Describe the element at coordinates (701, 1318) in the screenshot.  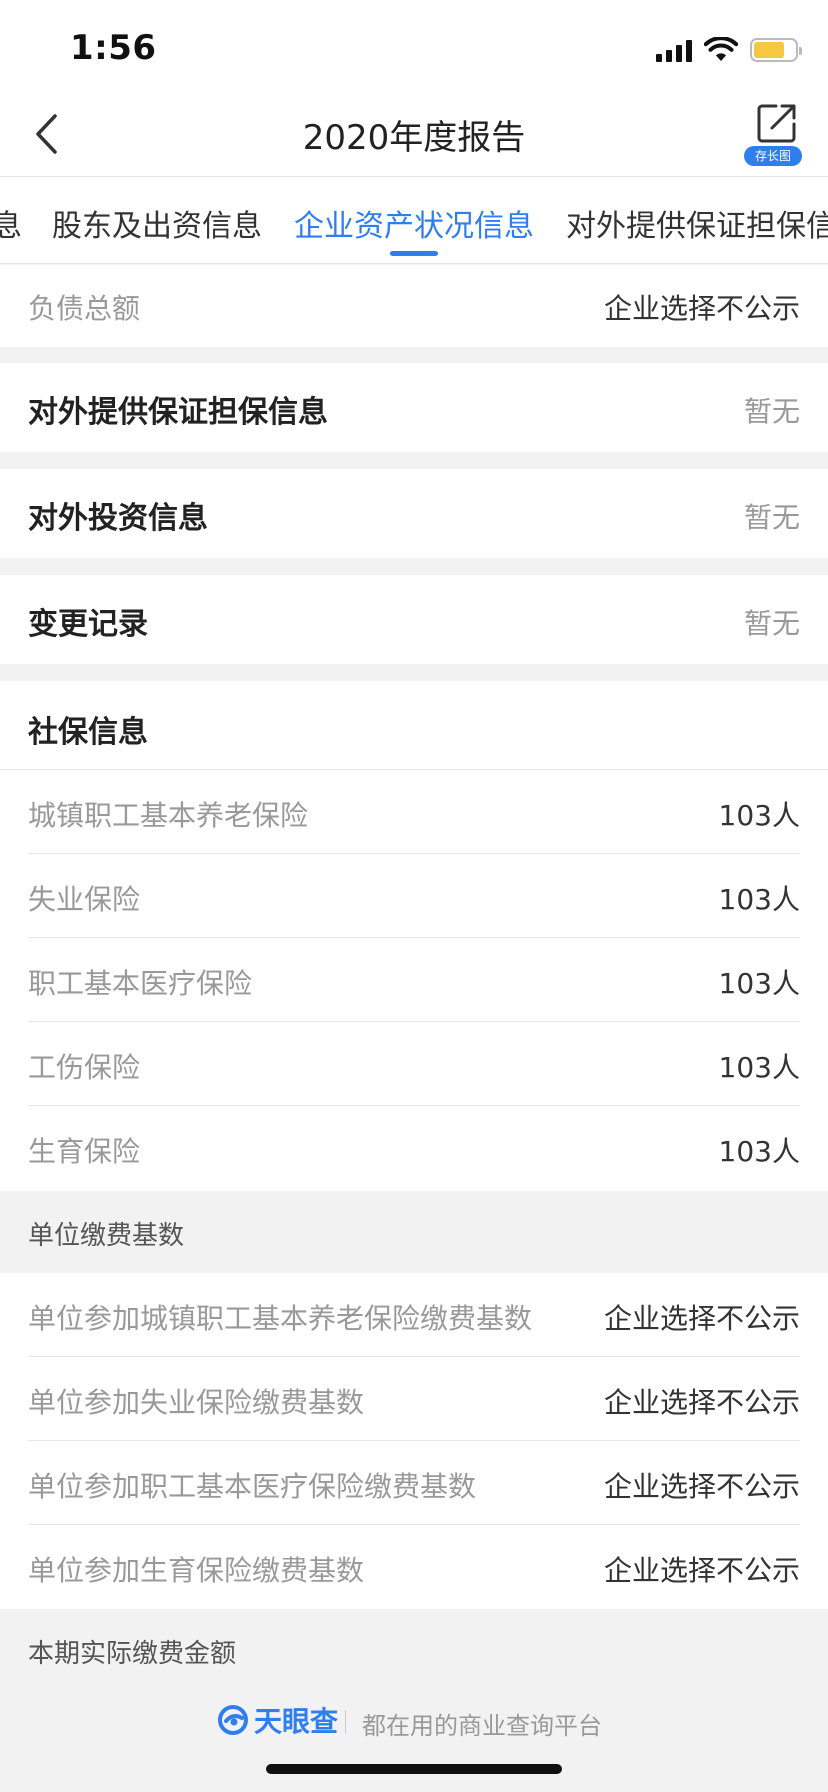
I see `pension-base-value: 企业选择不公示` at that location.